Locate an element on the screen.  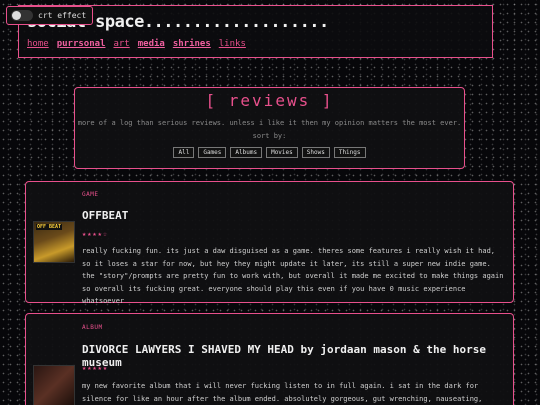
filter-bar: All Games Albums Movies Shows Things is located at coordinates (269, 152).